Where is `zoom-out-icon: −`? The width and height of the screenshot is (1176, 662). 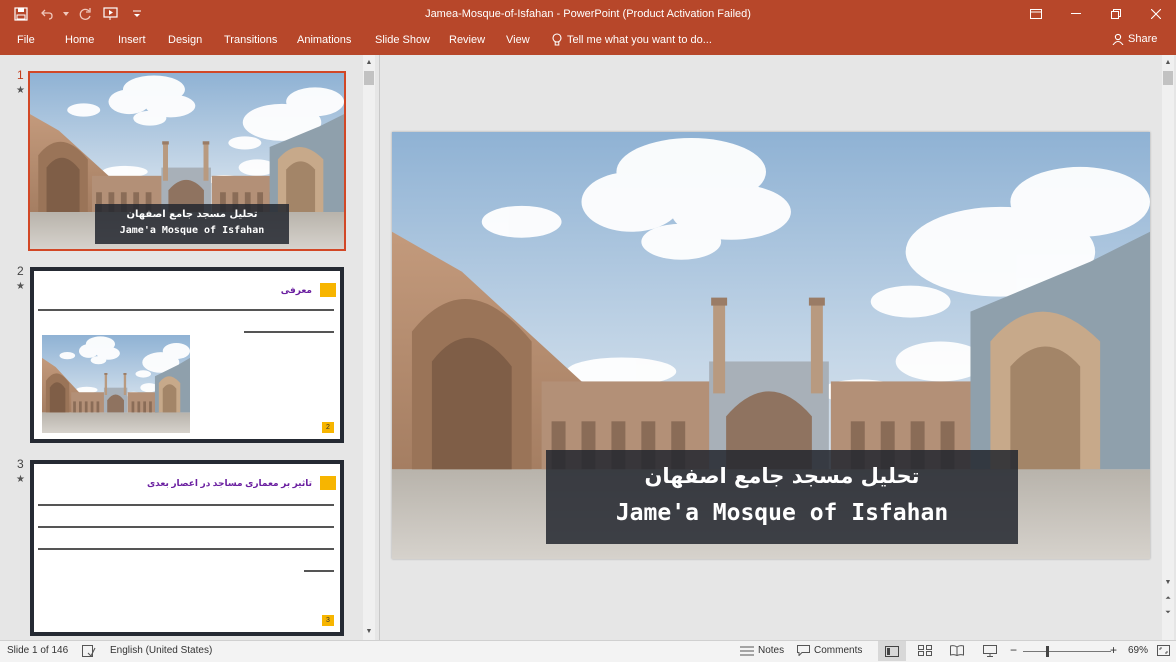 zoom-out-icon: − is located at coordinates (1013, 650).